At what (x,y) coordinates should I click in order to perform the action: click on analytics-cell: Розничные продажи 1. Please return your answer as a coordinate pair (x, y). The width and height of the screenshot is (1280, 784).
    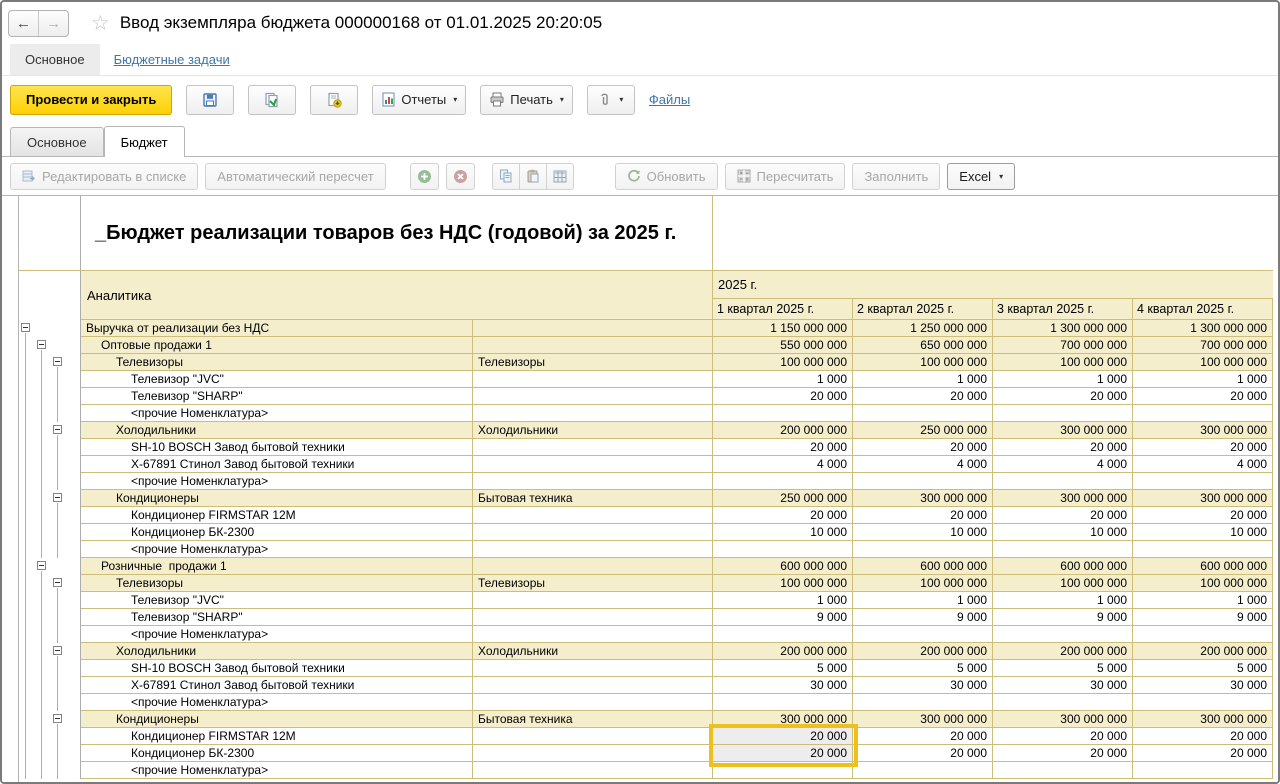
    Looking at the image, I should click on (277, 566).